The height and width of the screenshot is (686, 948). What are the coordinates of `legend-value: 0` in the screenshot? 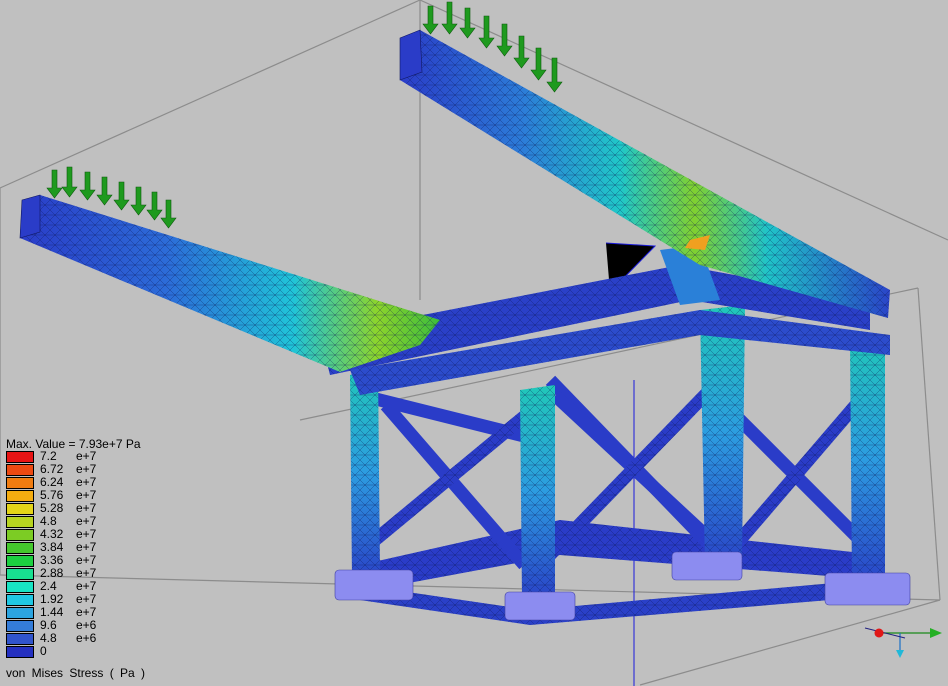 It's located at (43, 651).